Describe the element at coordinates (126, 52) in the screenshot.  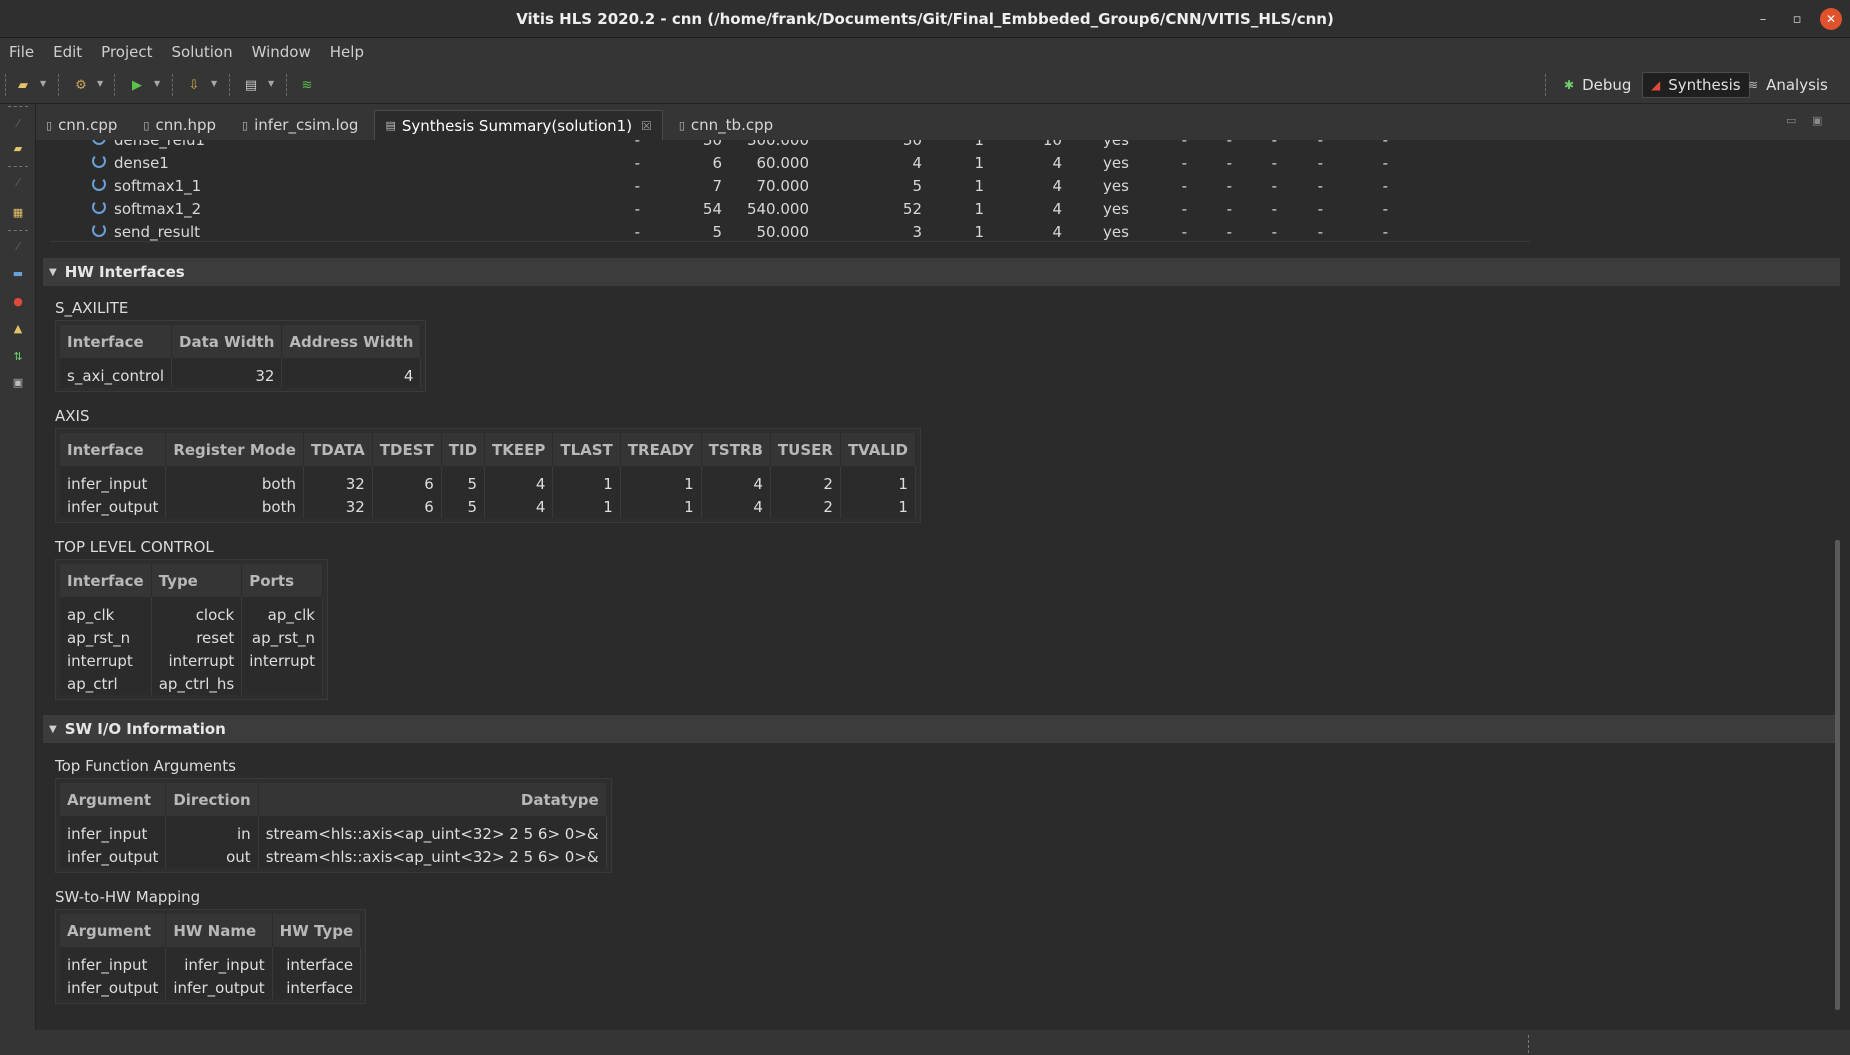
I see `menu-project: Project` at that location.